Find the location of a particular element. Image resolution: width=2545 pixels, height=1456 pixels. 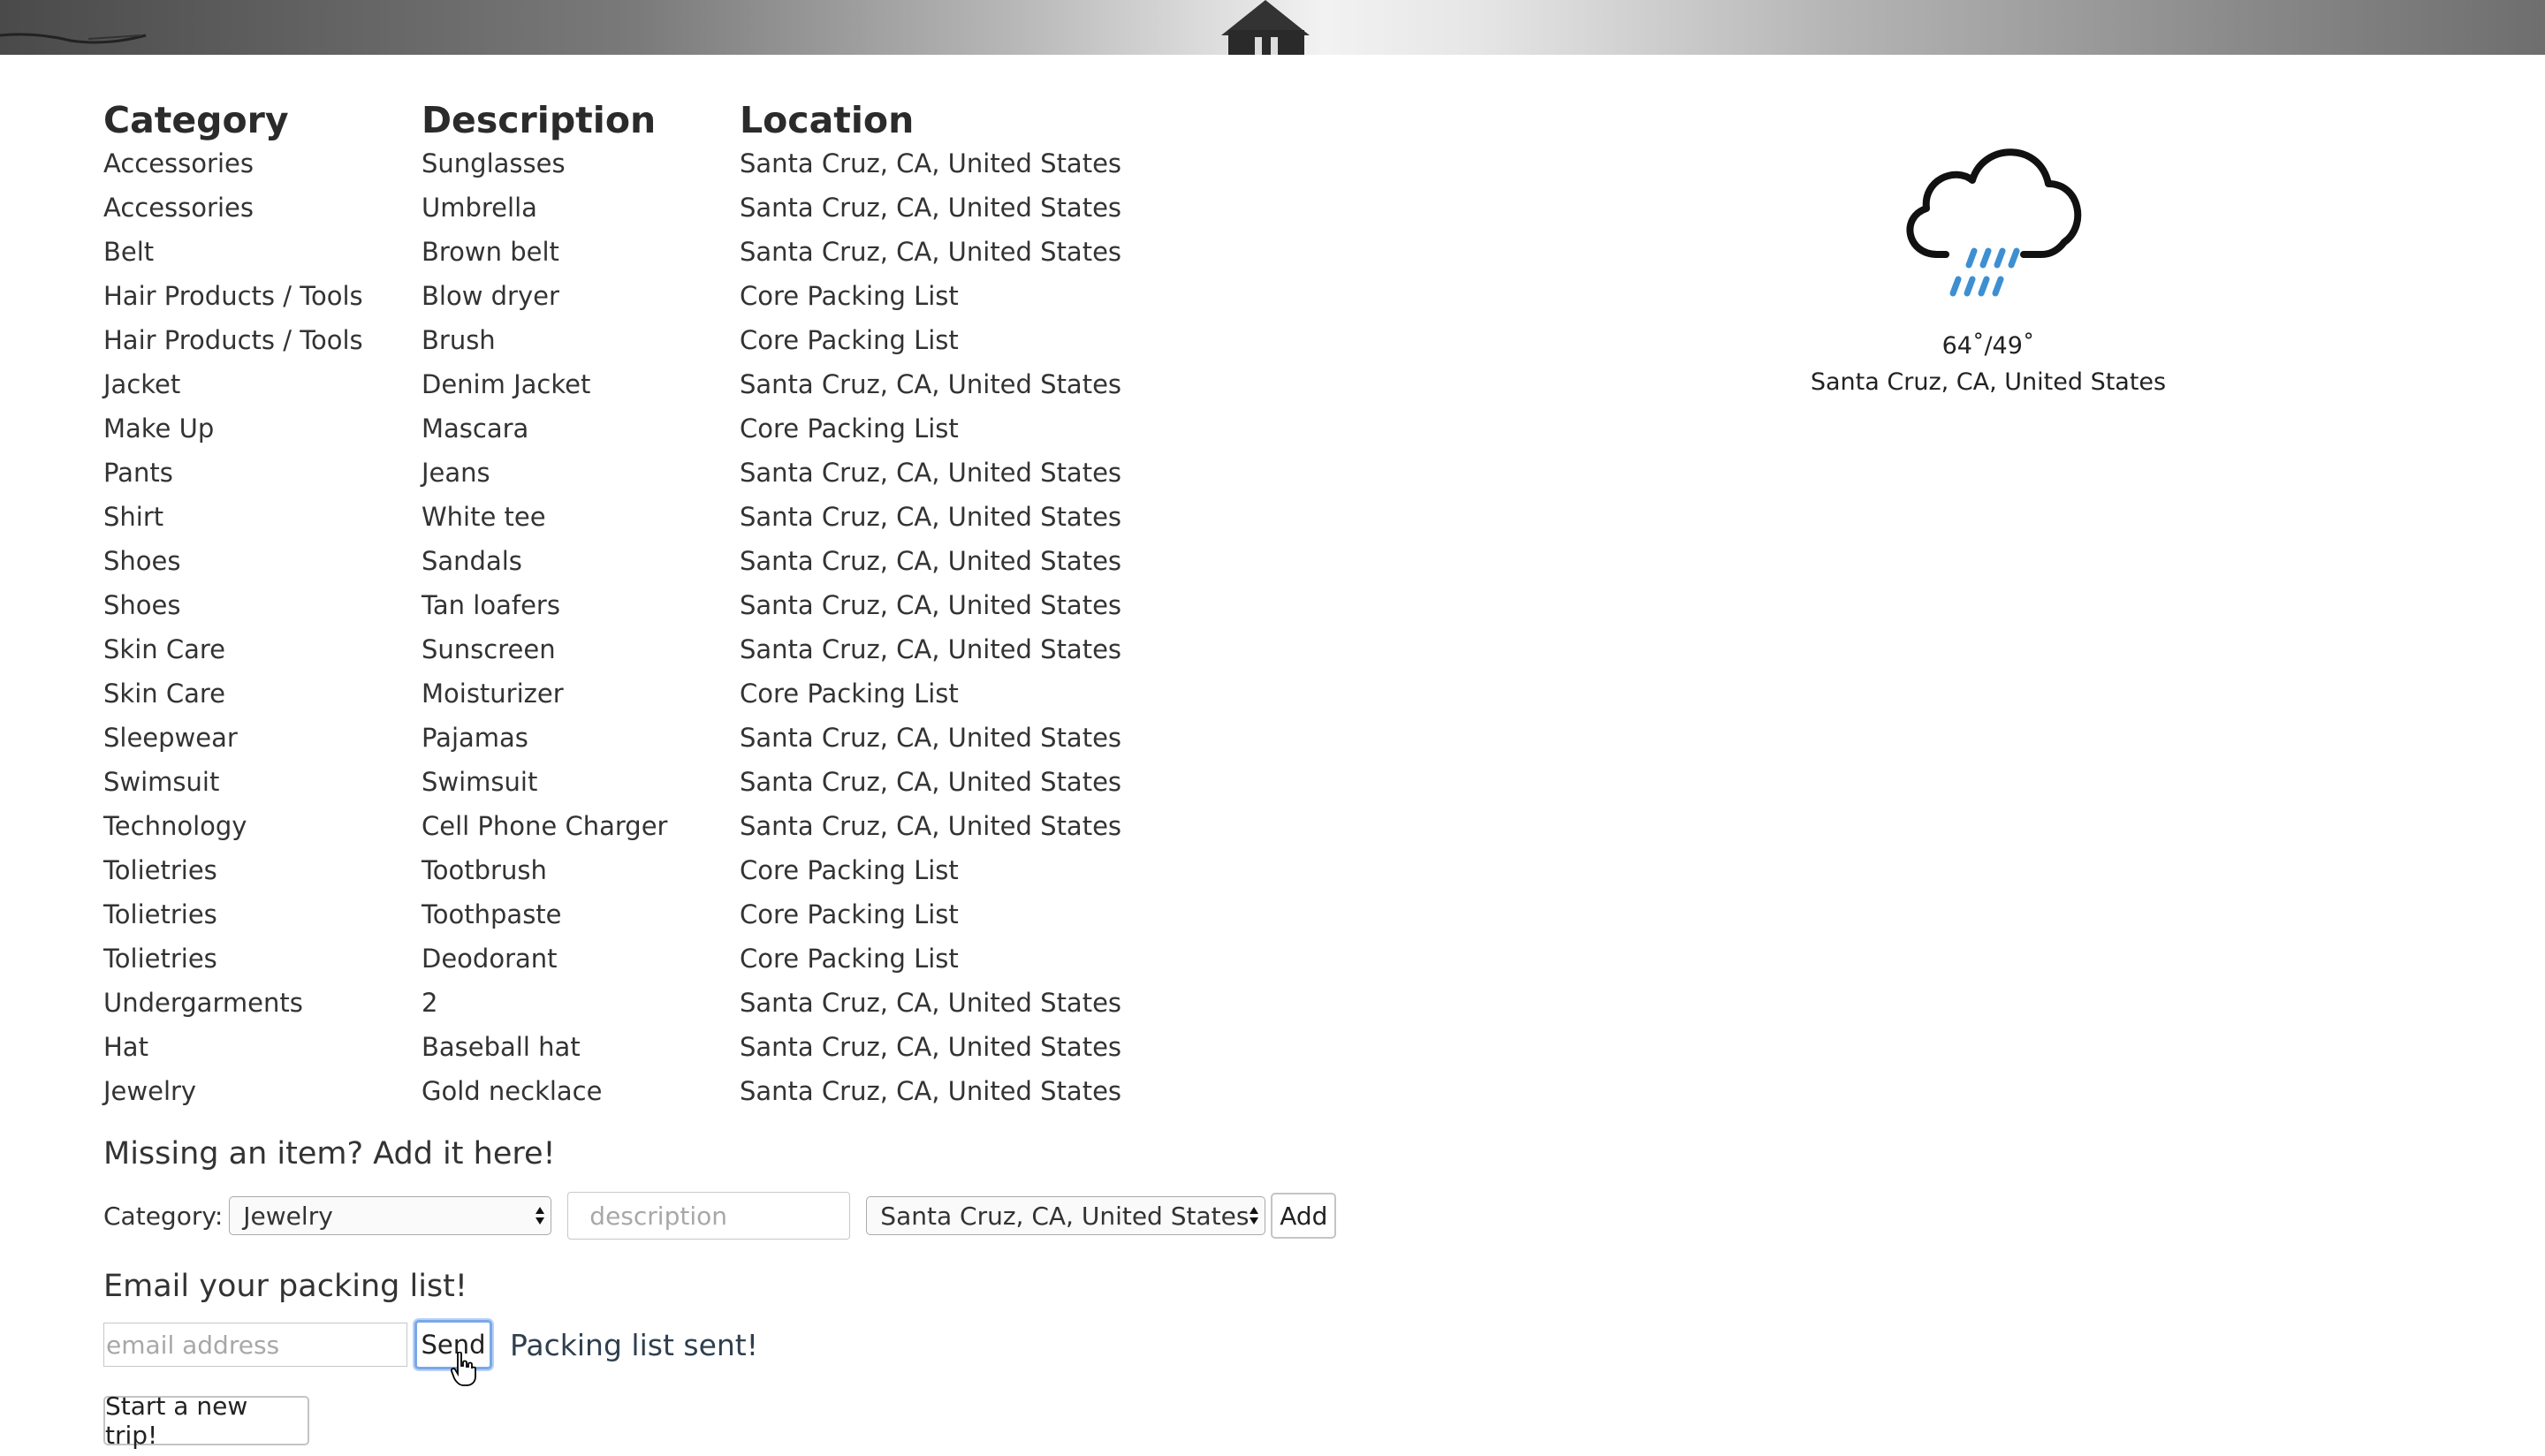

table-row: Pants Jeans Santa Cruz, CA, United States is located at coordinates (642, 473).